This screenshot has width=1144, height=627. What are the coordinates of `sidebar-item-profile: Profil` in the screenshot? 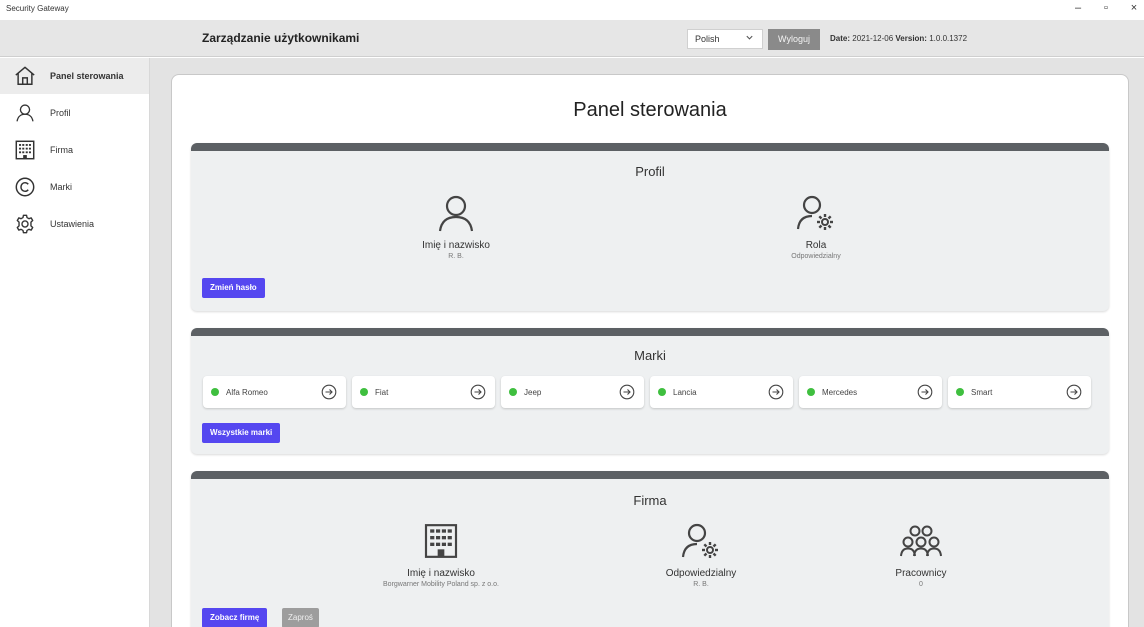 It's located at (74, 113).